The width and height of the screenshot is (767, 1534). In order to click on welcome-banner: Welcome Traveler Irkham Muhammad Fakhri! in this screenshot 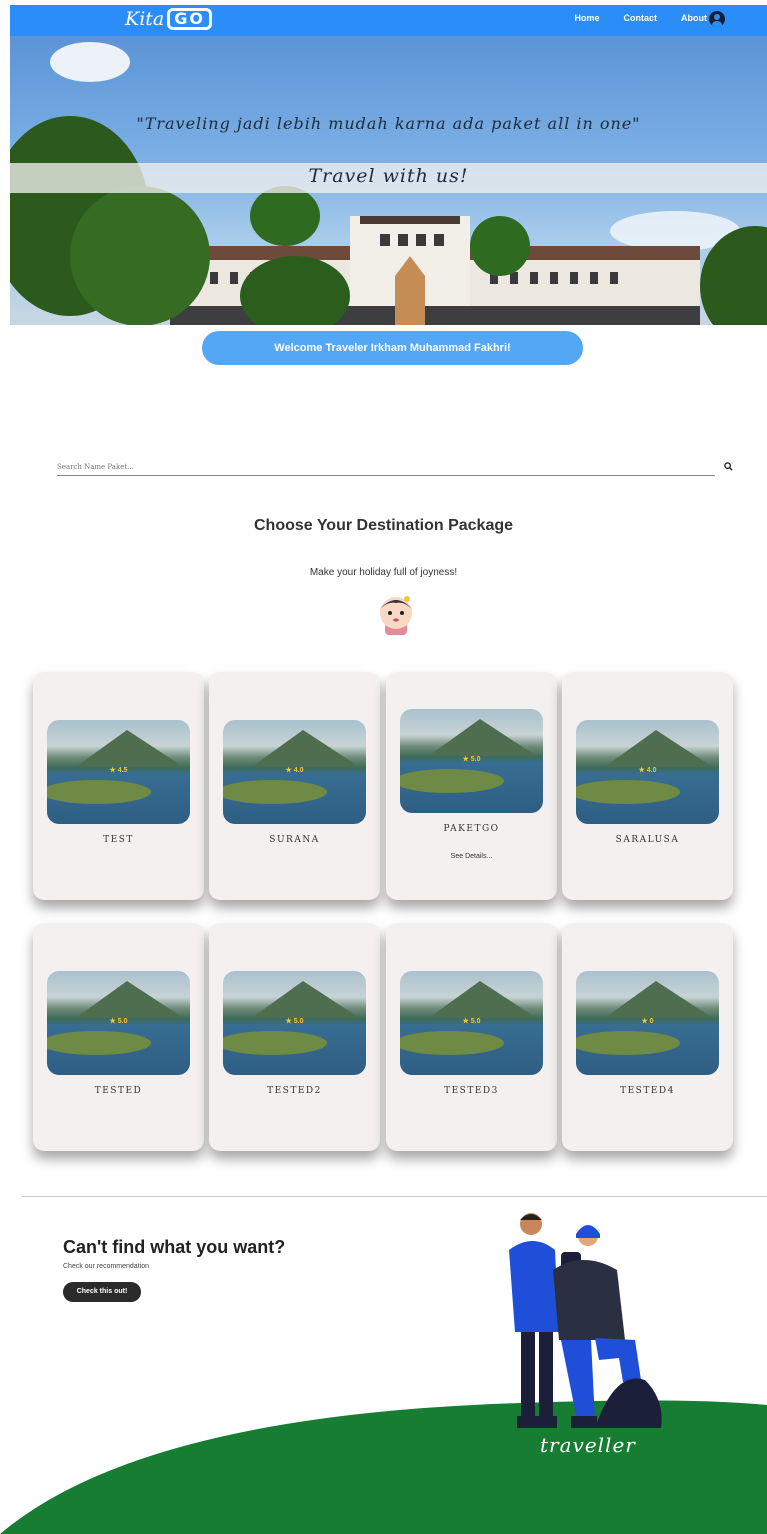, I will do `click(392, 348)`.